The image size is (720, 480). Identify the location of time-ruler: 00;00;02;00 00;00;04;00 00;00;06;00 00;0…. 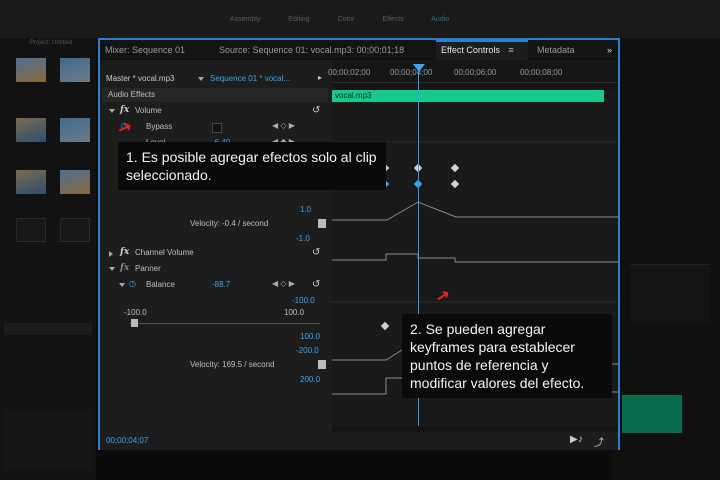
(473, 75).